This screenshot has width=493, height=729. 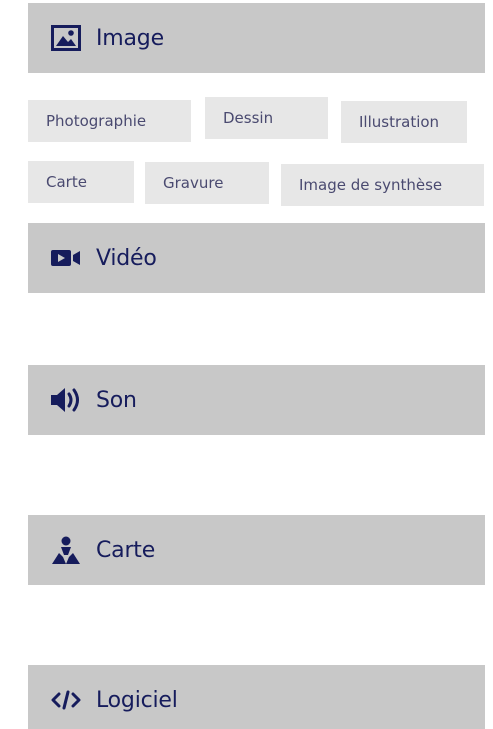 What do you see at coordinates (256, 400) in the screenshot?
I see `section-son-header: Son` at bounding box center [256, 400].